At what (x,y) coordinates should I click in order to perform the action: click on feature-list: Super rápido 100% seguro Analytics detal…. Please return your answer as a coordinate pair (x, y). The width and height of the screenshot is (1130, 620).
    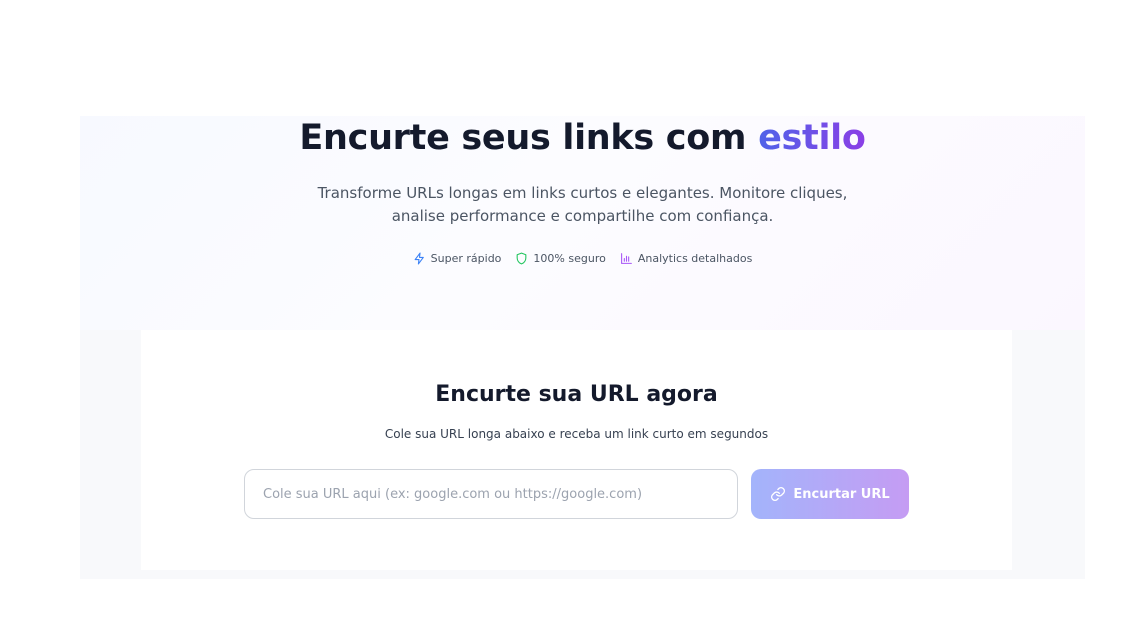
    Looking at the image, I should click on (582, 258).